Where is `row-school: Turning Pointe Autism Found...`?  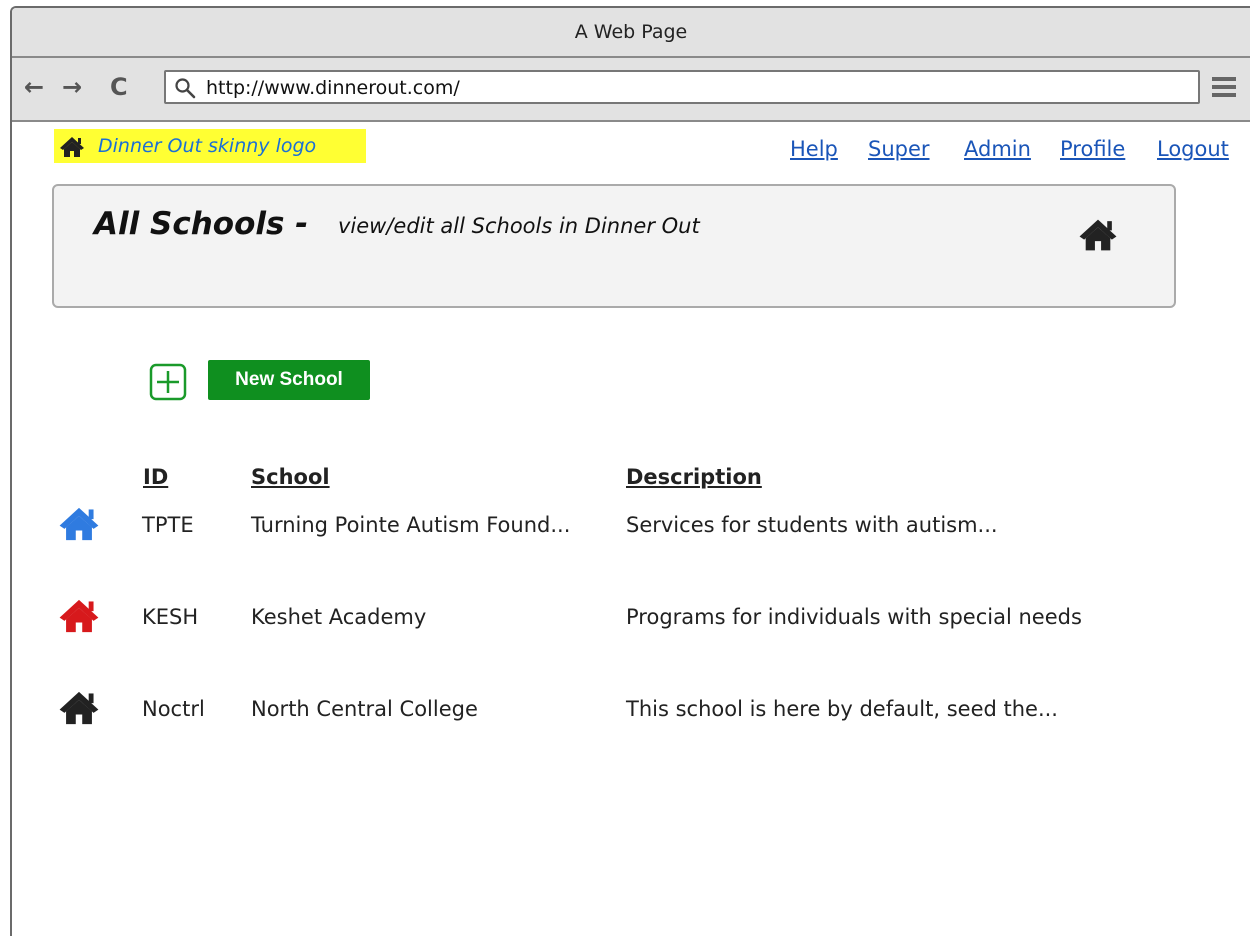
row-school: Turning Pointe Autism Found... is located at coordinates (411, 525).